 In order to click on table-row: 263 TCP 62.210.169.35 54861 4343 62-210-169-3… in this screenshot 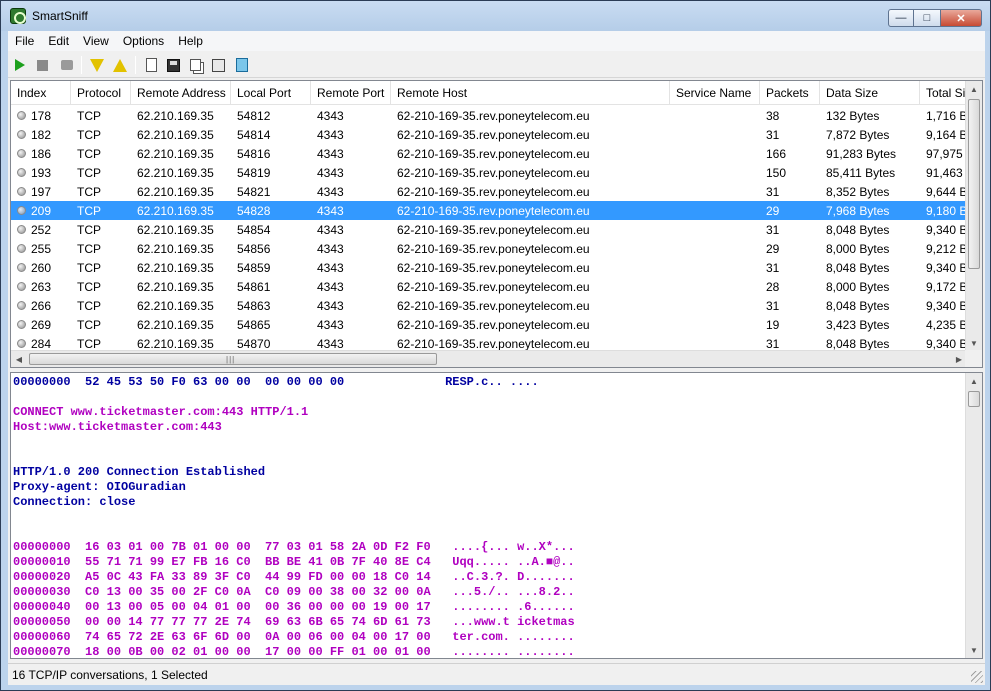, I will do `click(490, 286)`.